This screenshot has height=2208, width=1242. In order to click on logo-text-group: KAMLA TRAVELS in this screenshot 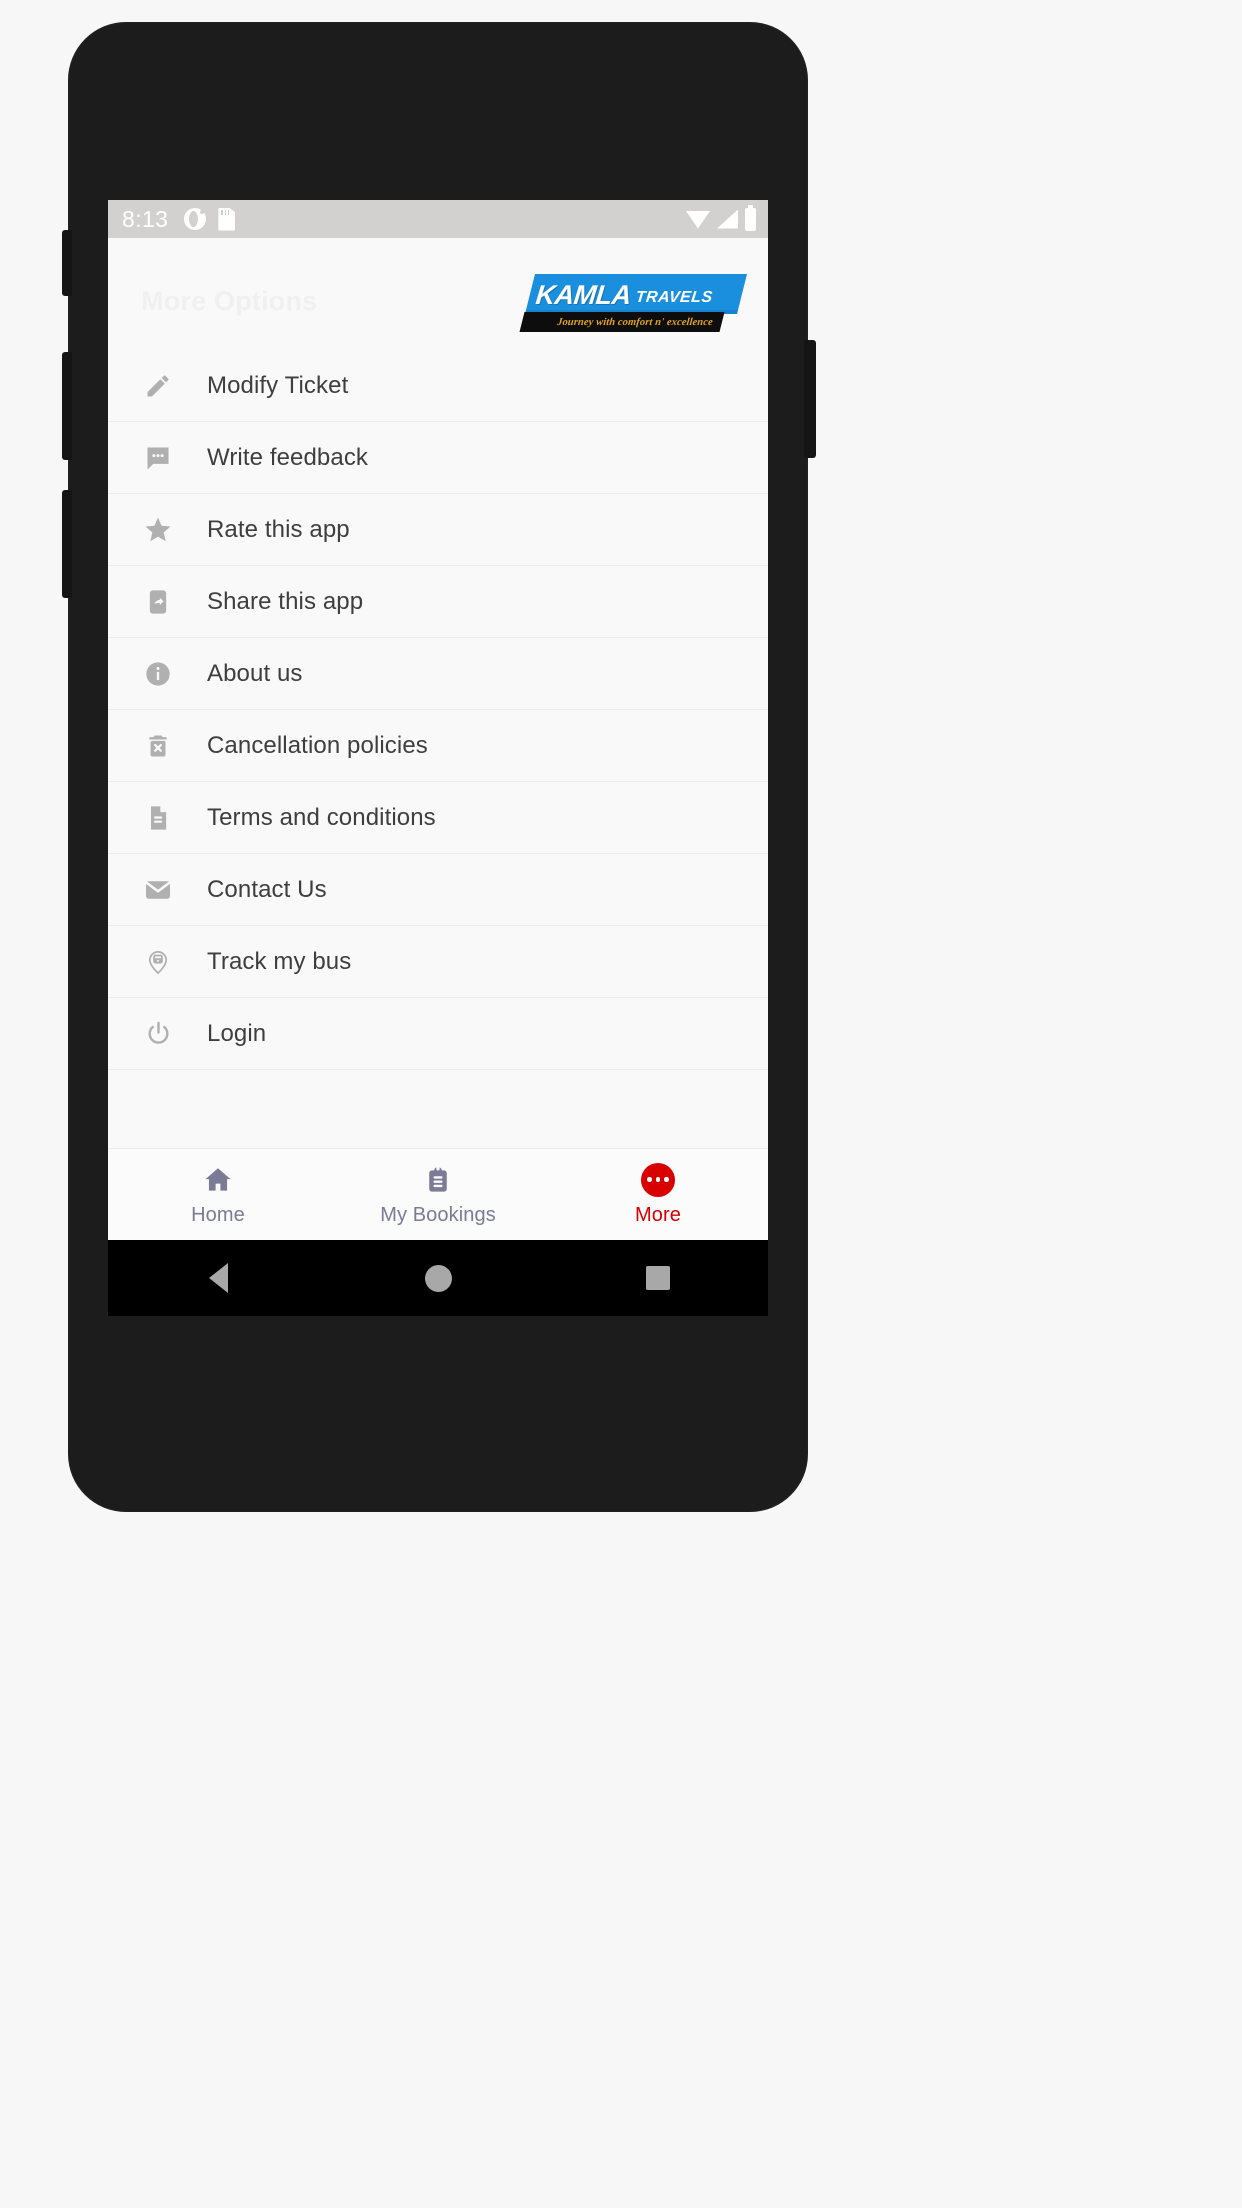, I will do `click(638, 295)`.